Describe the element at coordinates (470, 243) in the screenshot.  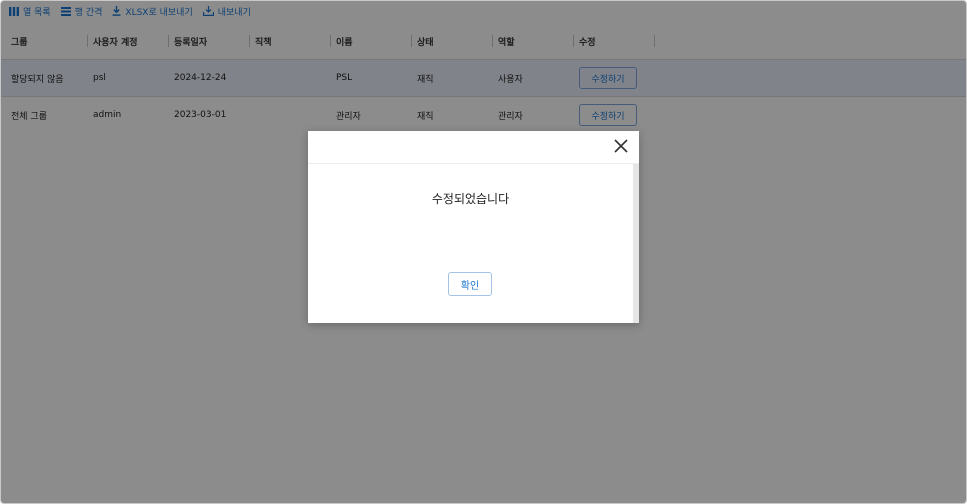
I see `dialog-body: 수정되었습니다 확인` at that location.